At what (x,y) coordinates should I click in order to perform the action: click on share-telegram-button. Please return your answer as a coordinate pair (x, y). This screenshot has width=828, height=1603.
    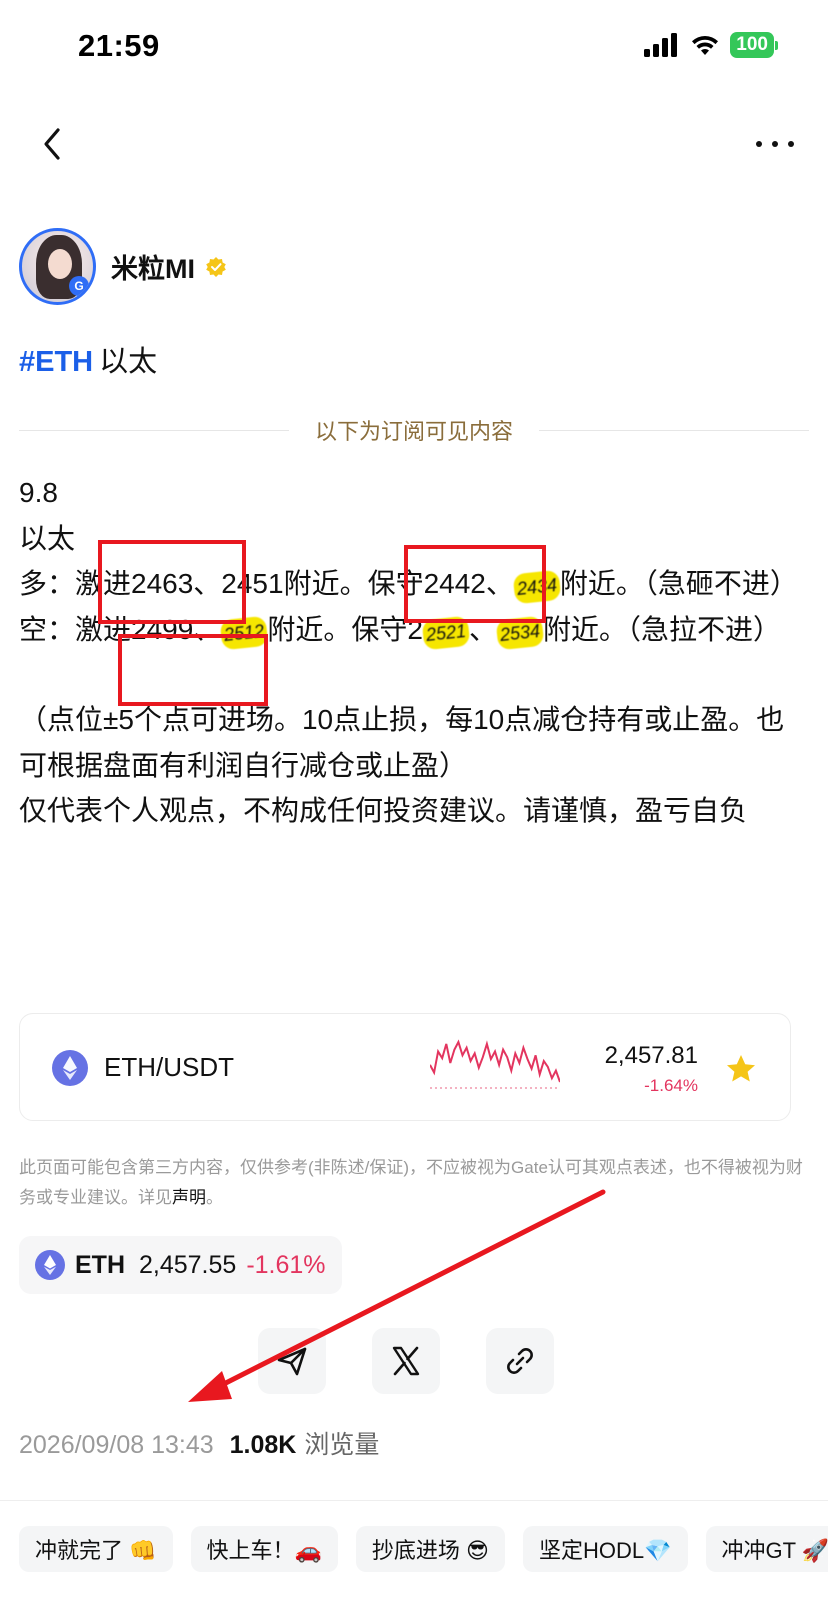
    Looking at the image, I should click on (292, 1361).